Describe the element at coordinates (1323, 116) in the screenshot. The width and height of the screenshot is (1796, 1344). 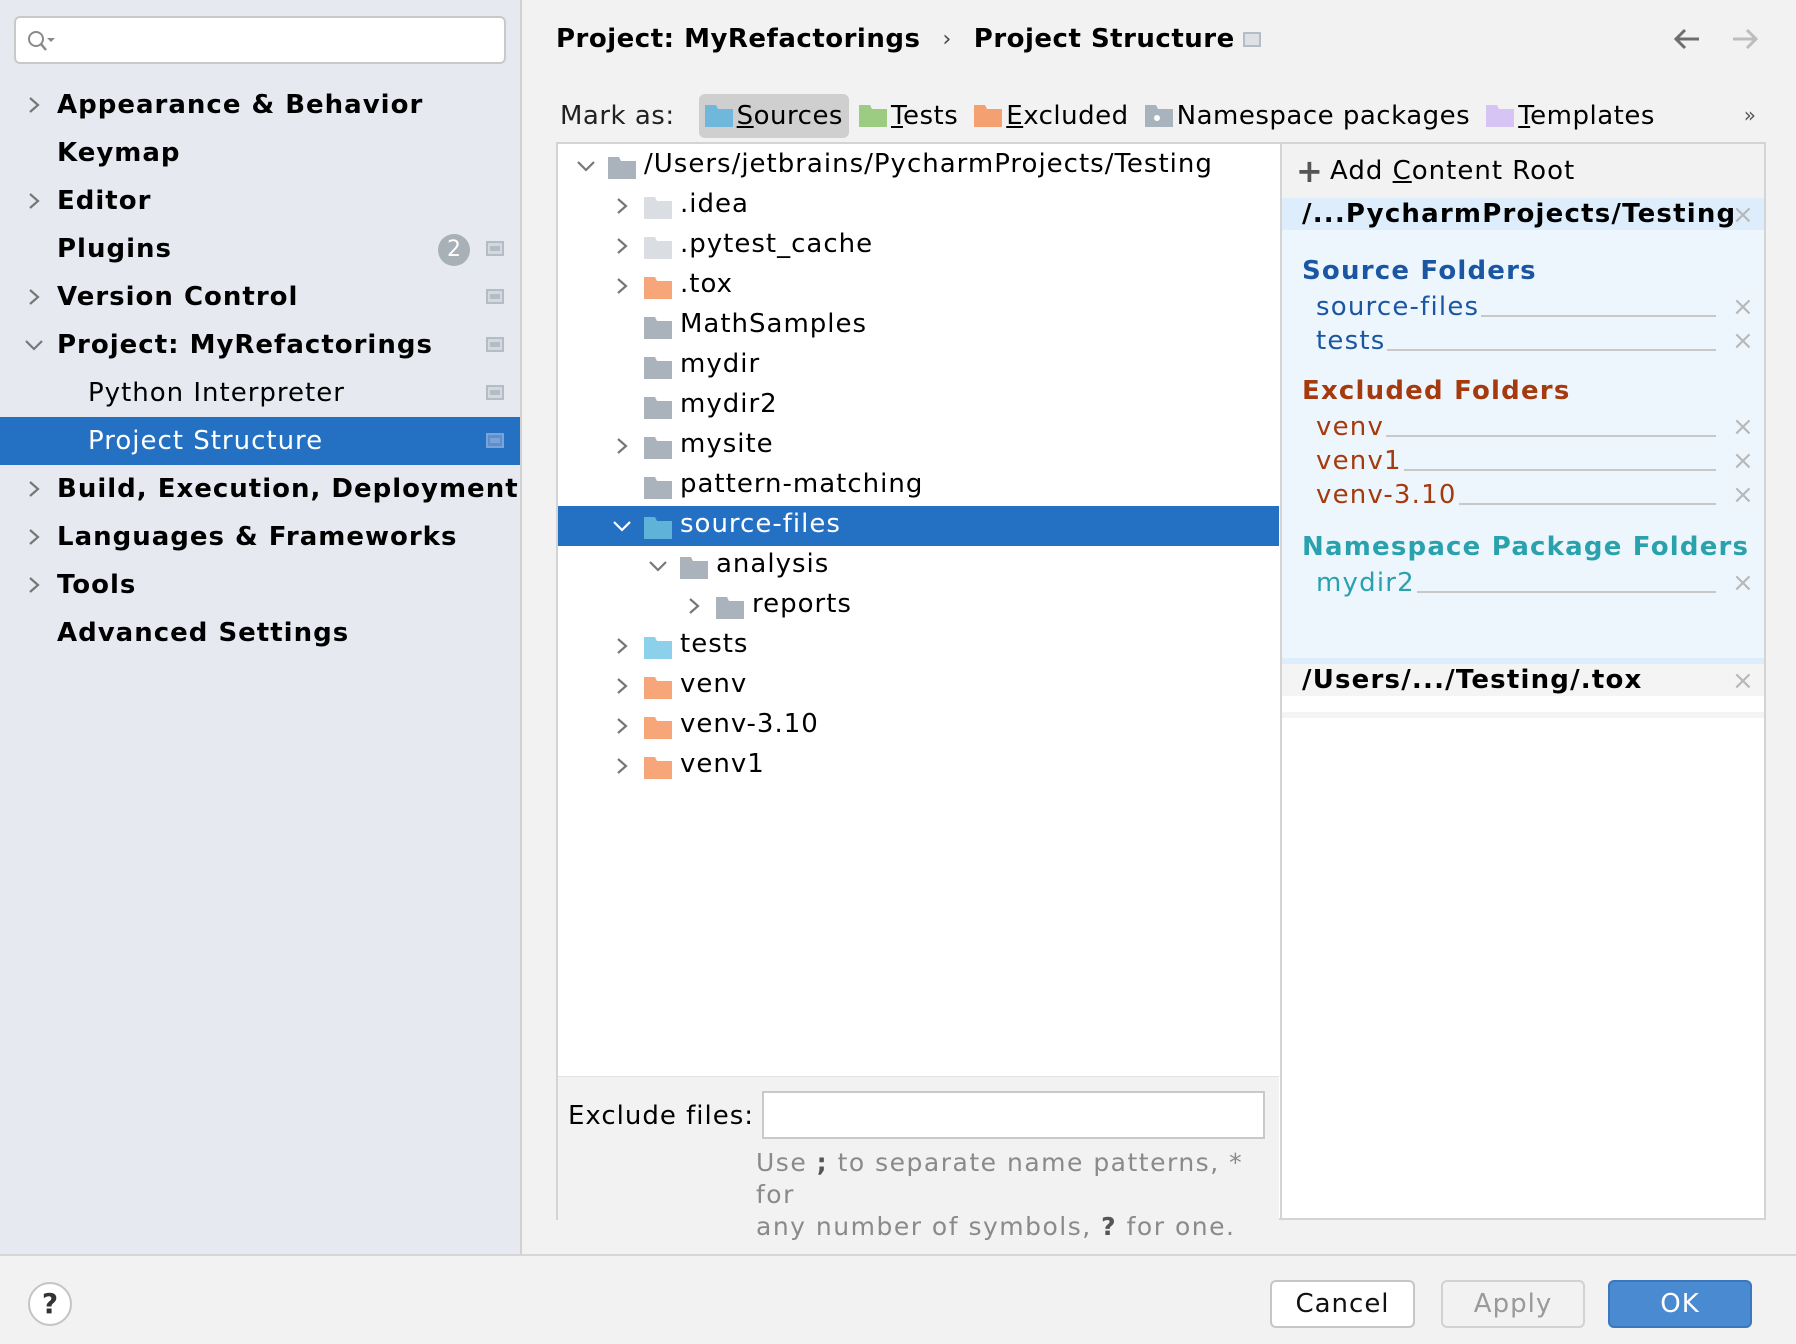
I see `mark-as-label: Namespace packages` at that location.